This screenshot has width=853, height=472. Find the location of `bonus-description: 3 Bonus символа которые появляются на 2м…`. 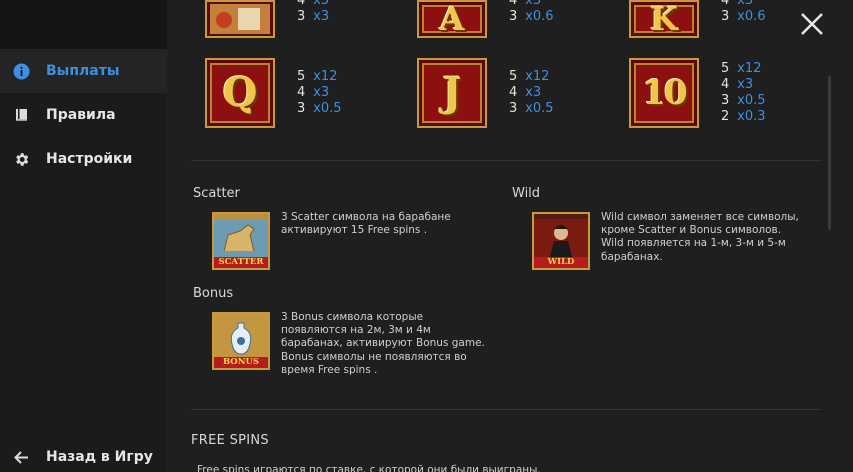

bonus-description: 3 Bonus символа которые появляются на 2м… is located at coordinates (383, 343).